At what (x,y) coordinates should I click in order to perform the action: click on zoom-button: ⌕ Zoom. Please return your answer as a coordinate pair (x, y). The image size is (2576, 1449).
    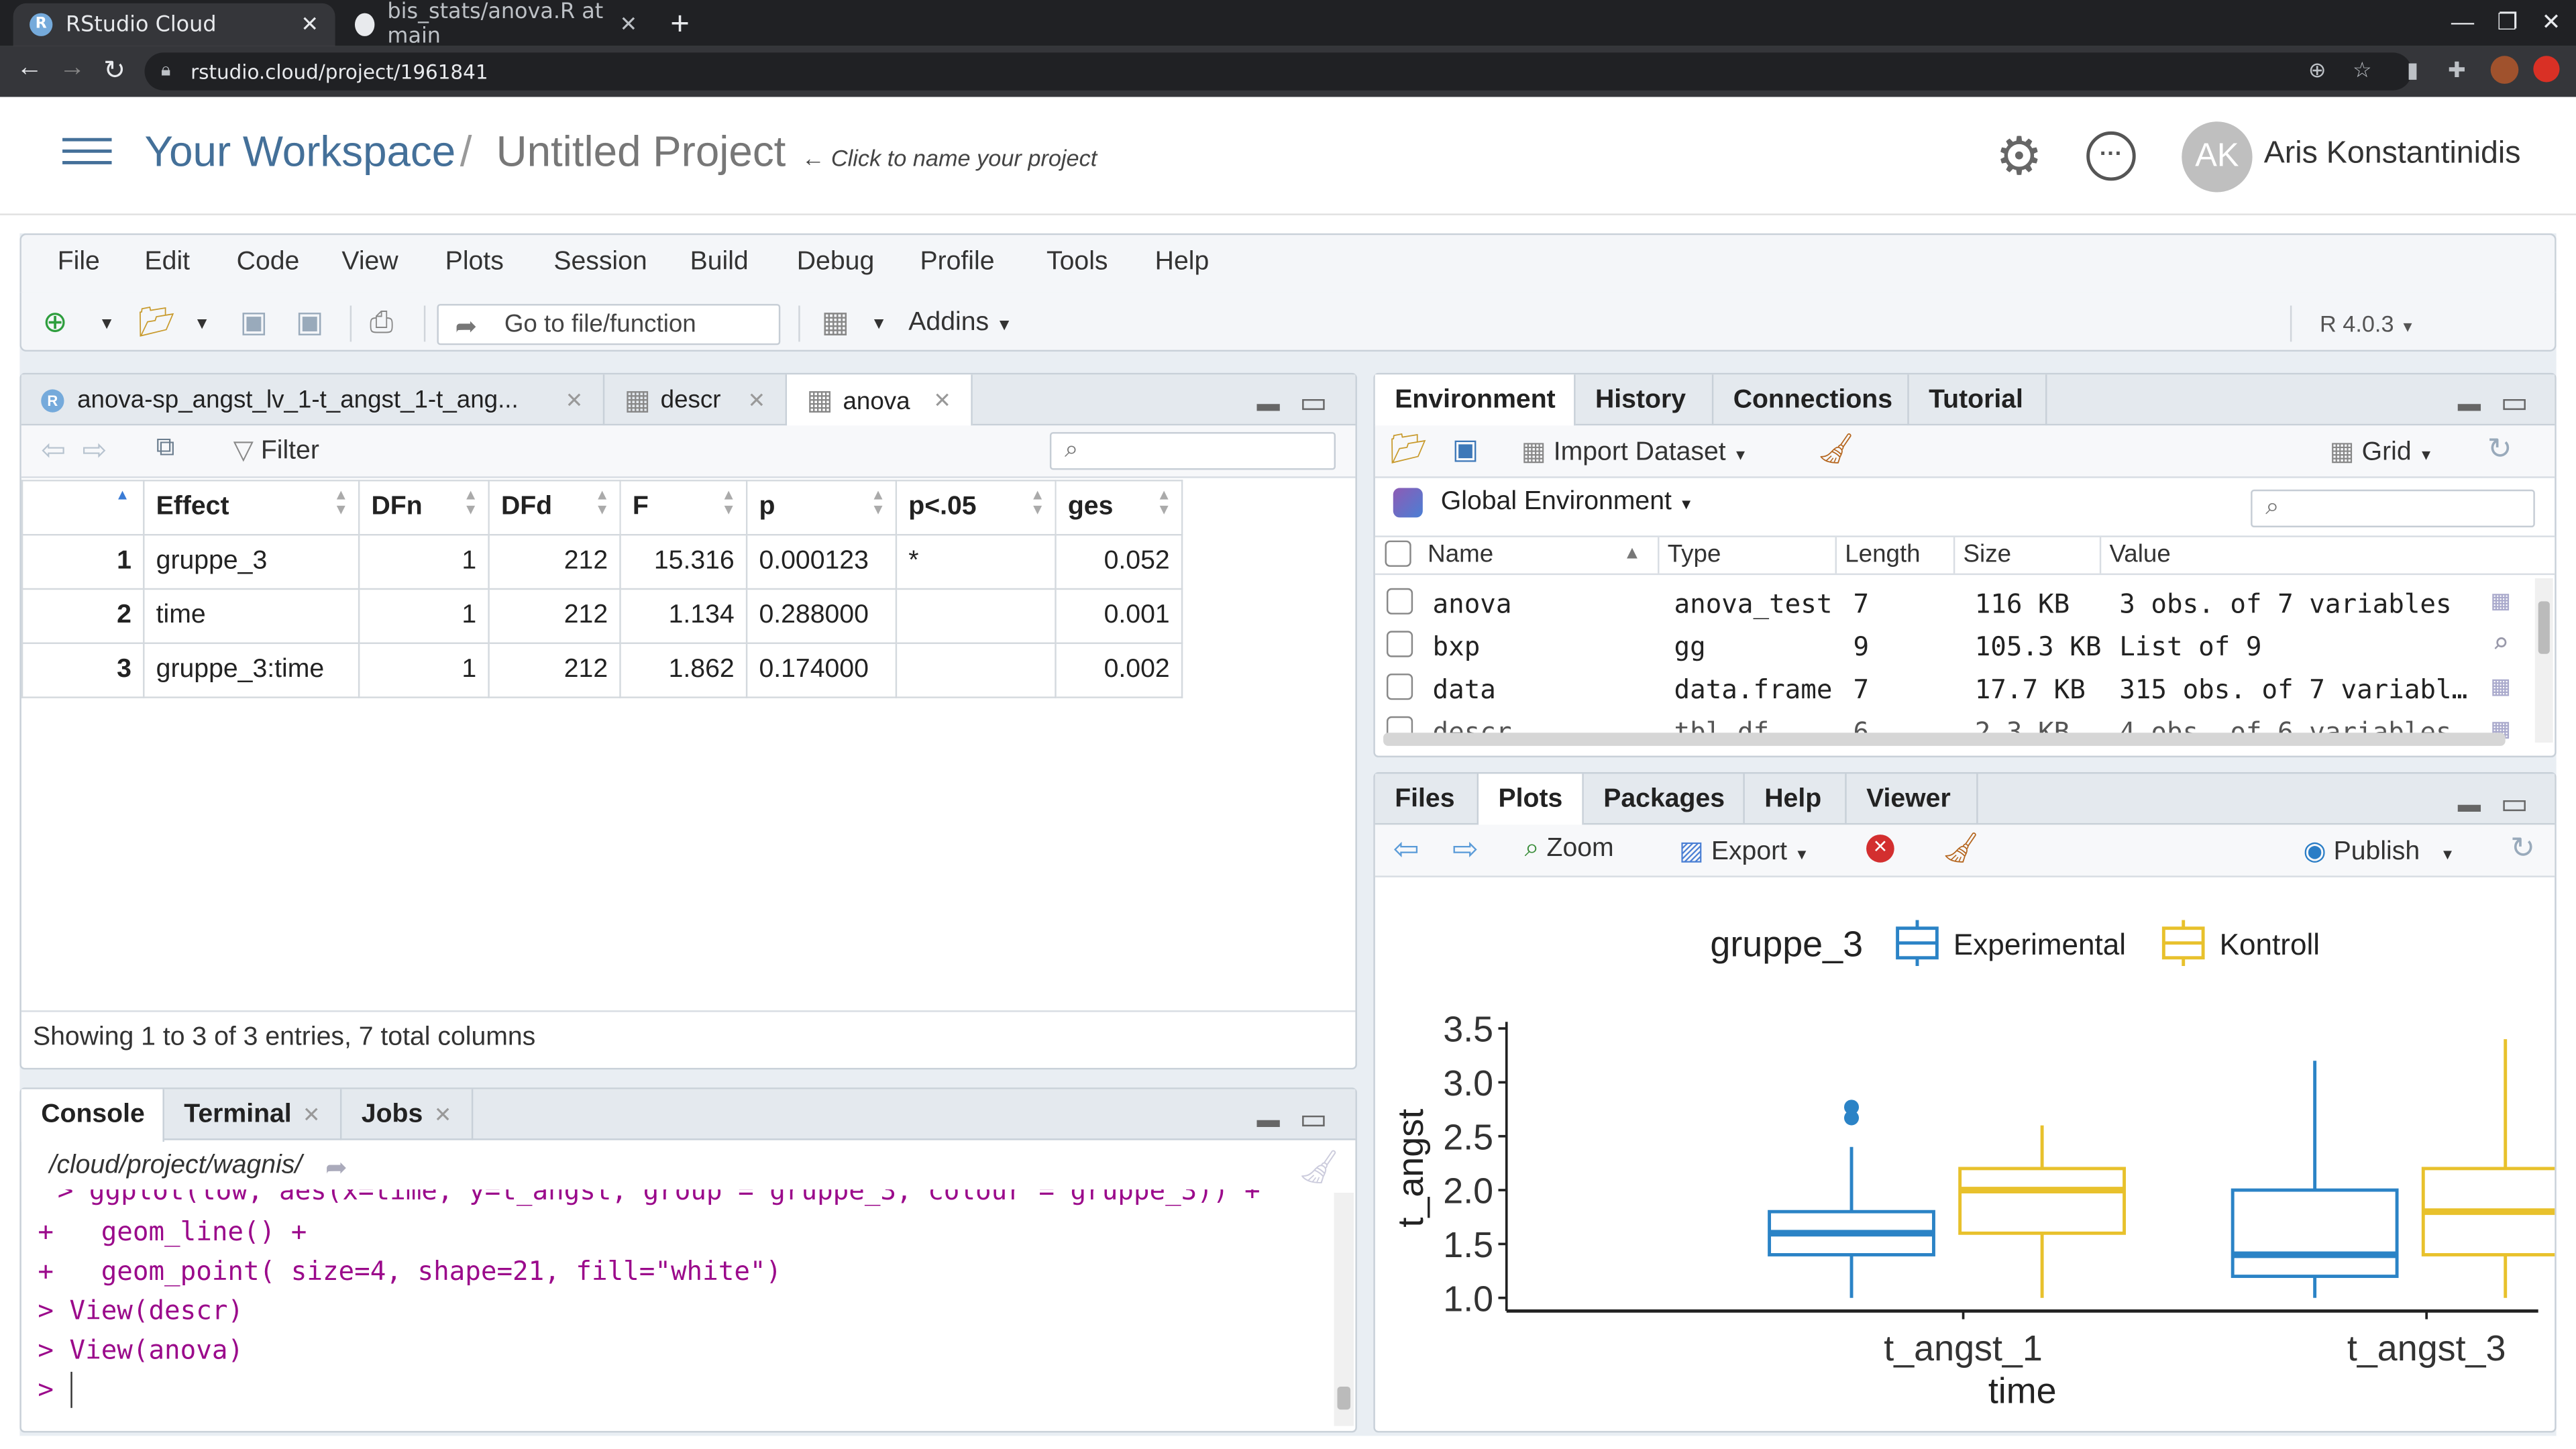
    Looking at the image, I should click on (1569, 849).